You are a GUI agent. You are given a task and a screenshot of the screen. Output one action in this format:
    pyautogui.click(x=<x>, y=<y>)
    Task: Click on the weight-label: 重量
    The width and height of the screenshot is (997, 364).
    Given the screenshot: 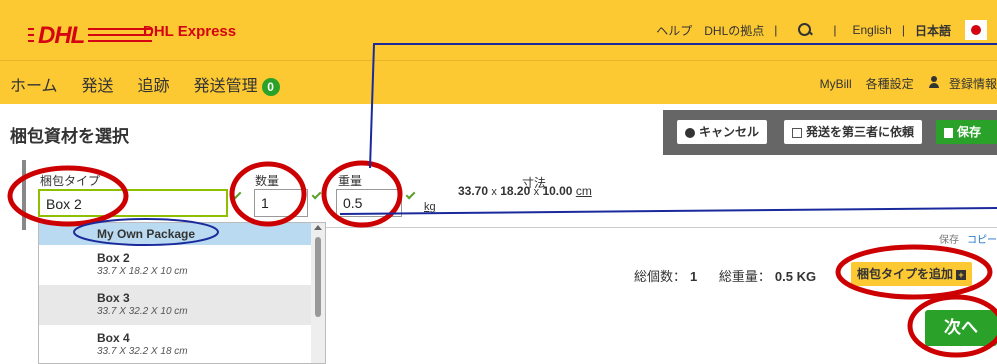 What is the action you would take?
    pyautogui.click(x=350, y=181)
    